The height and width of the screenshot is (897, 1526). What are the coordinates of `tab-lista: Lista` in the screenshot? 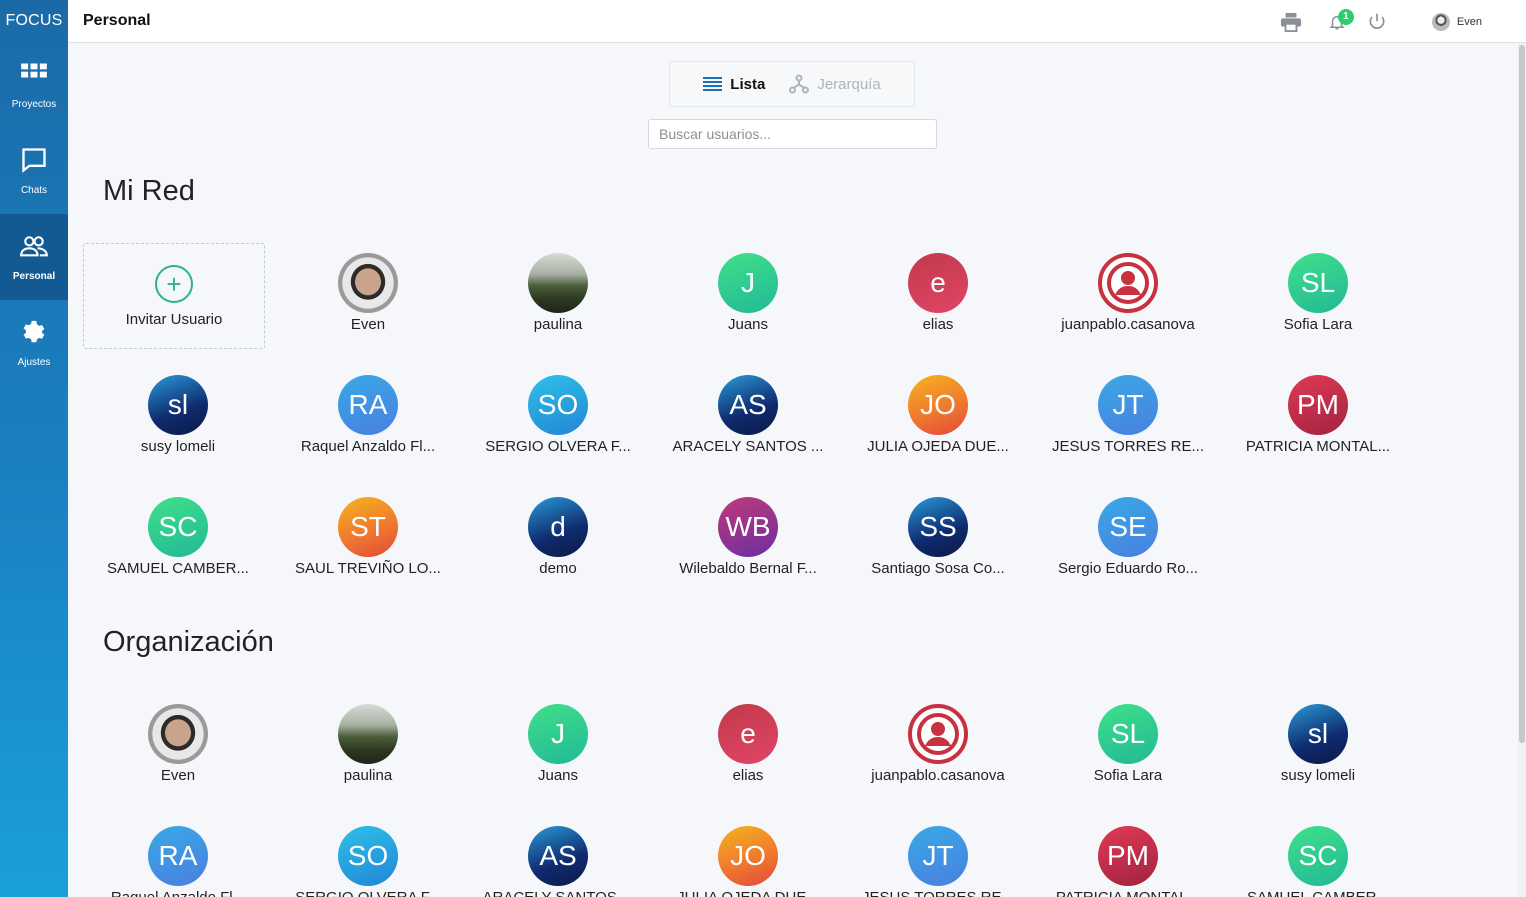 It's located at (734, 84).